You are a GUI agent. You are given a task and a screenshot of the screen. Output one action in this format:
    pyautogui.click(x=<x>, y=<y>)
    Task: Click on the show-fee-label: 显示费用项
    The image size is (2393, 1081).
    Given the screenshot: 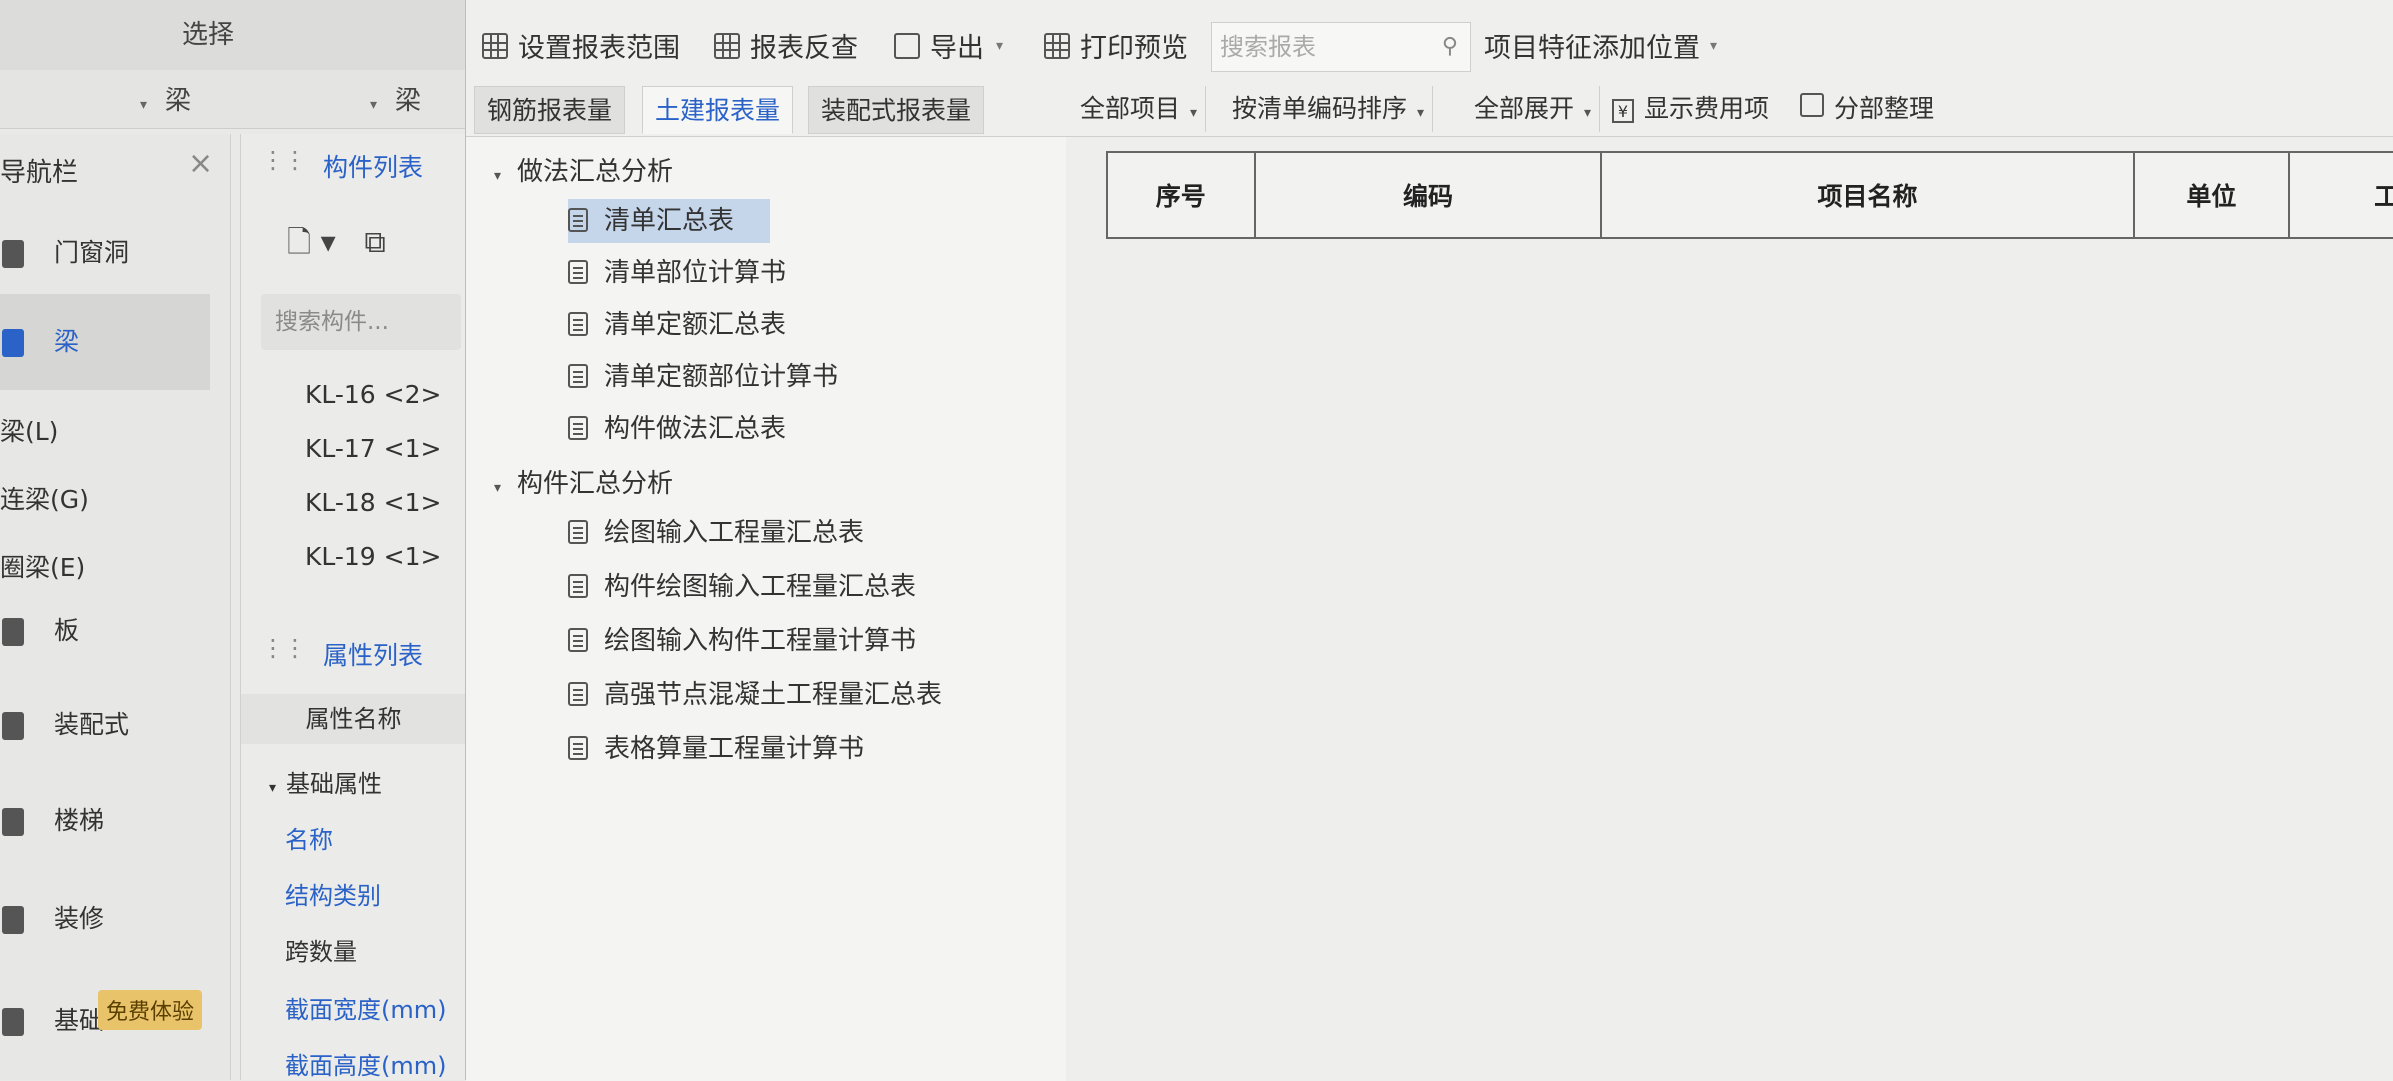 What is the action you would take?
    pyautogui.click(x=1707, y=108)
    